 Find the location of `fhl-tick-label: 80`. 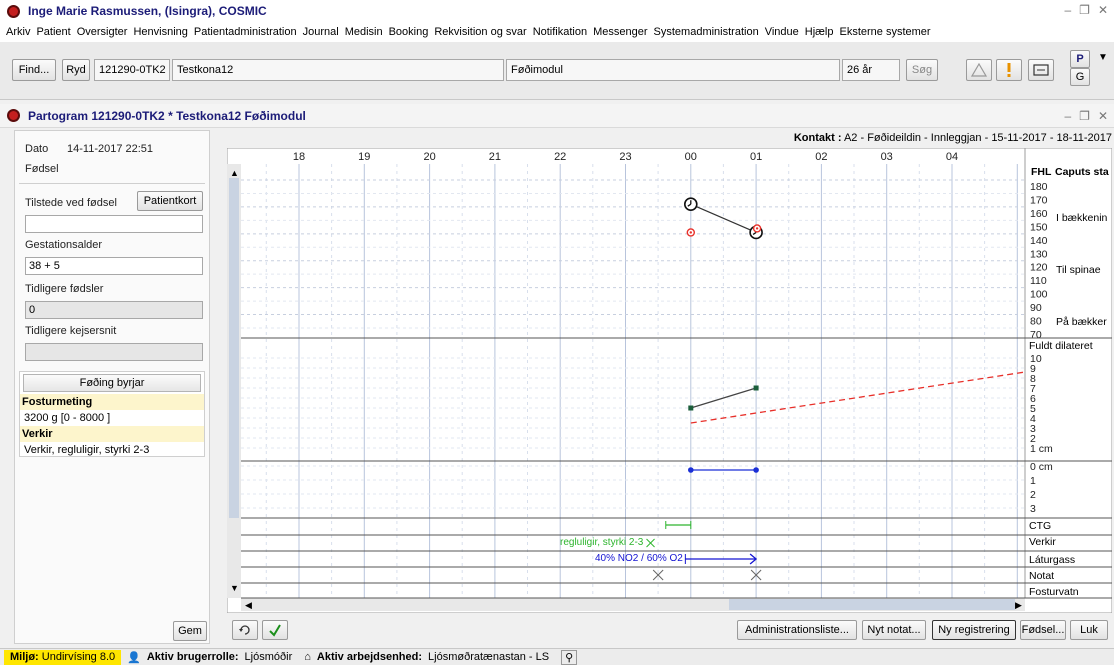

fhl-tick-label: 80 is located at coordinates (1036, 322).